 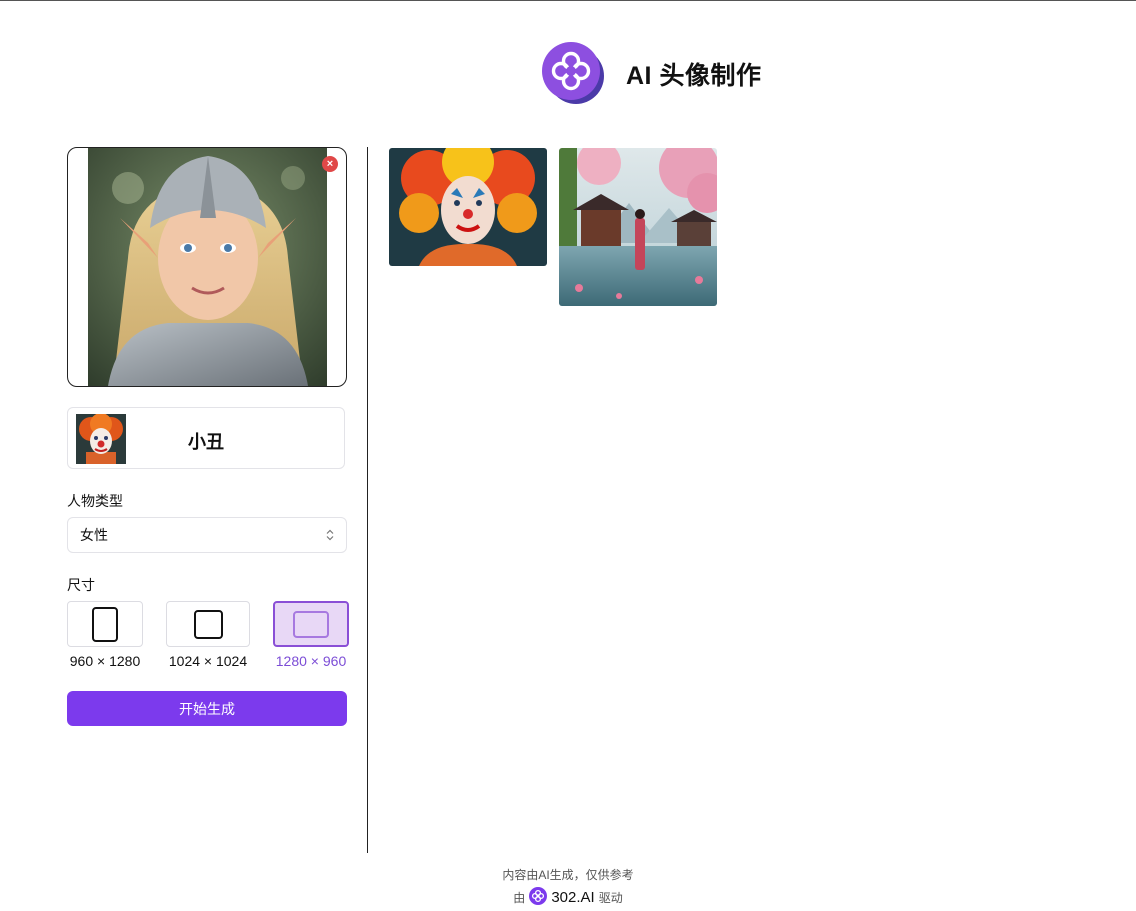 I want to click on powered-by-suffix: 驱动, so click(x=610, y=898).